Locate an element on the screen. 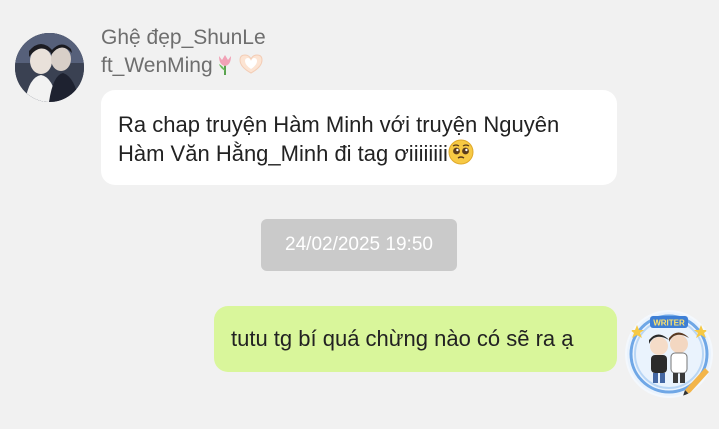  sender-name: Ghệ đẹp_ShunLe ft_WenMing is located at coordinates (221, 54).